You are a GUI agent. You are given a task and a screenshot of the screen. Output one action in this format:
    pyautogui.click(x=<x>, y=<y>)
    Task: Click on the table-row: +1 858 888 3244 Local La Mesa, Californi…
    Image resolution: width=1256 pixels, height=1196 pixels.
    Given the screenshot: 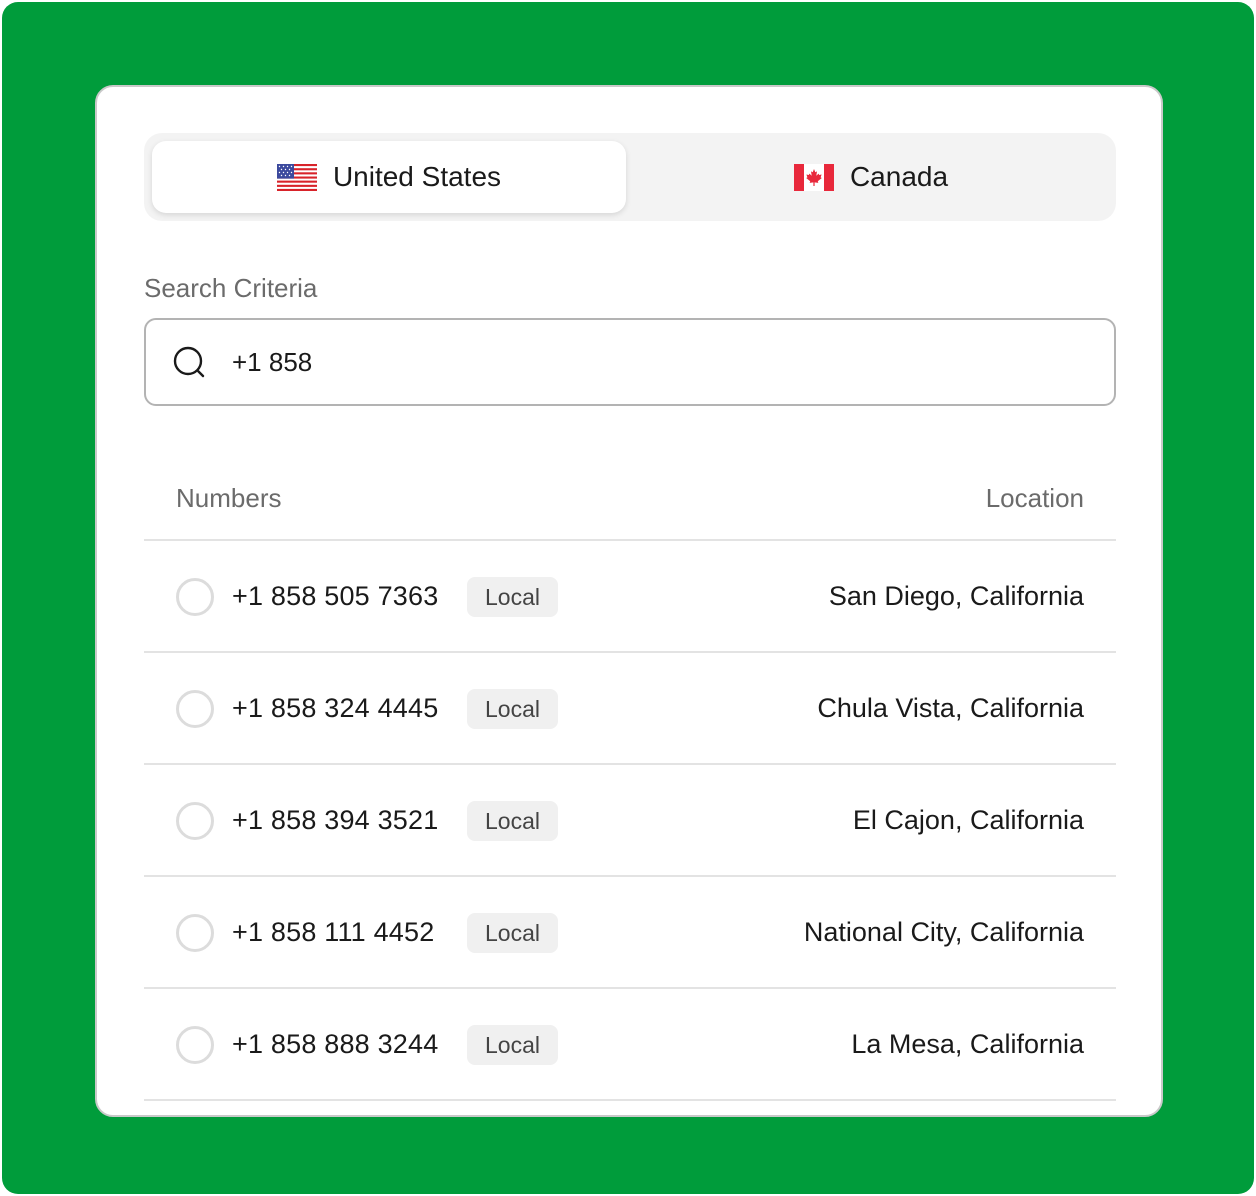 What is the action you would take?
    pyautogui.click(x=630, y=1045)
    